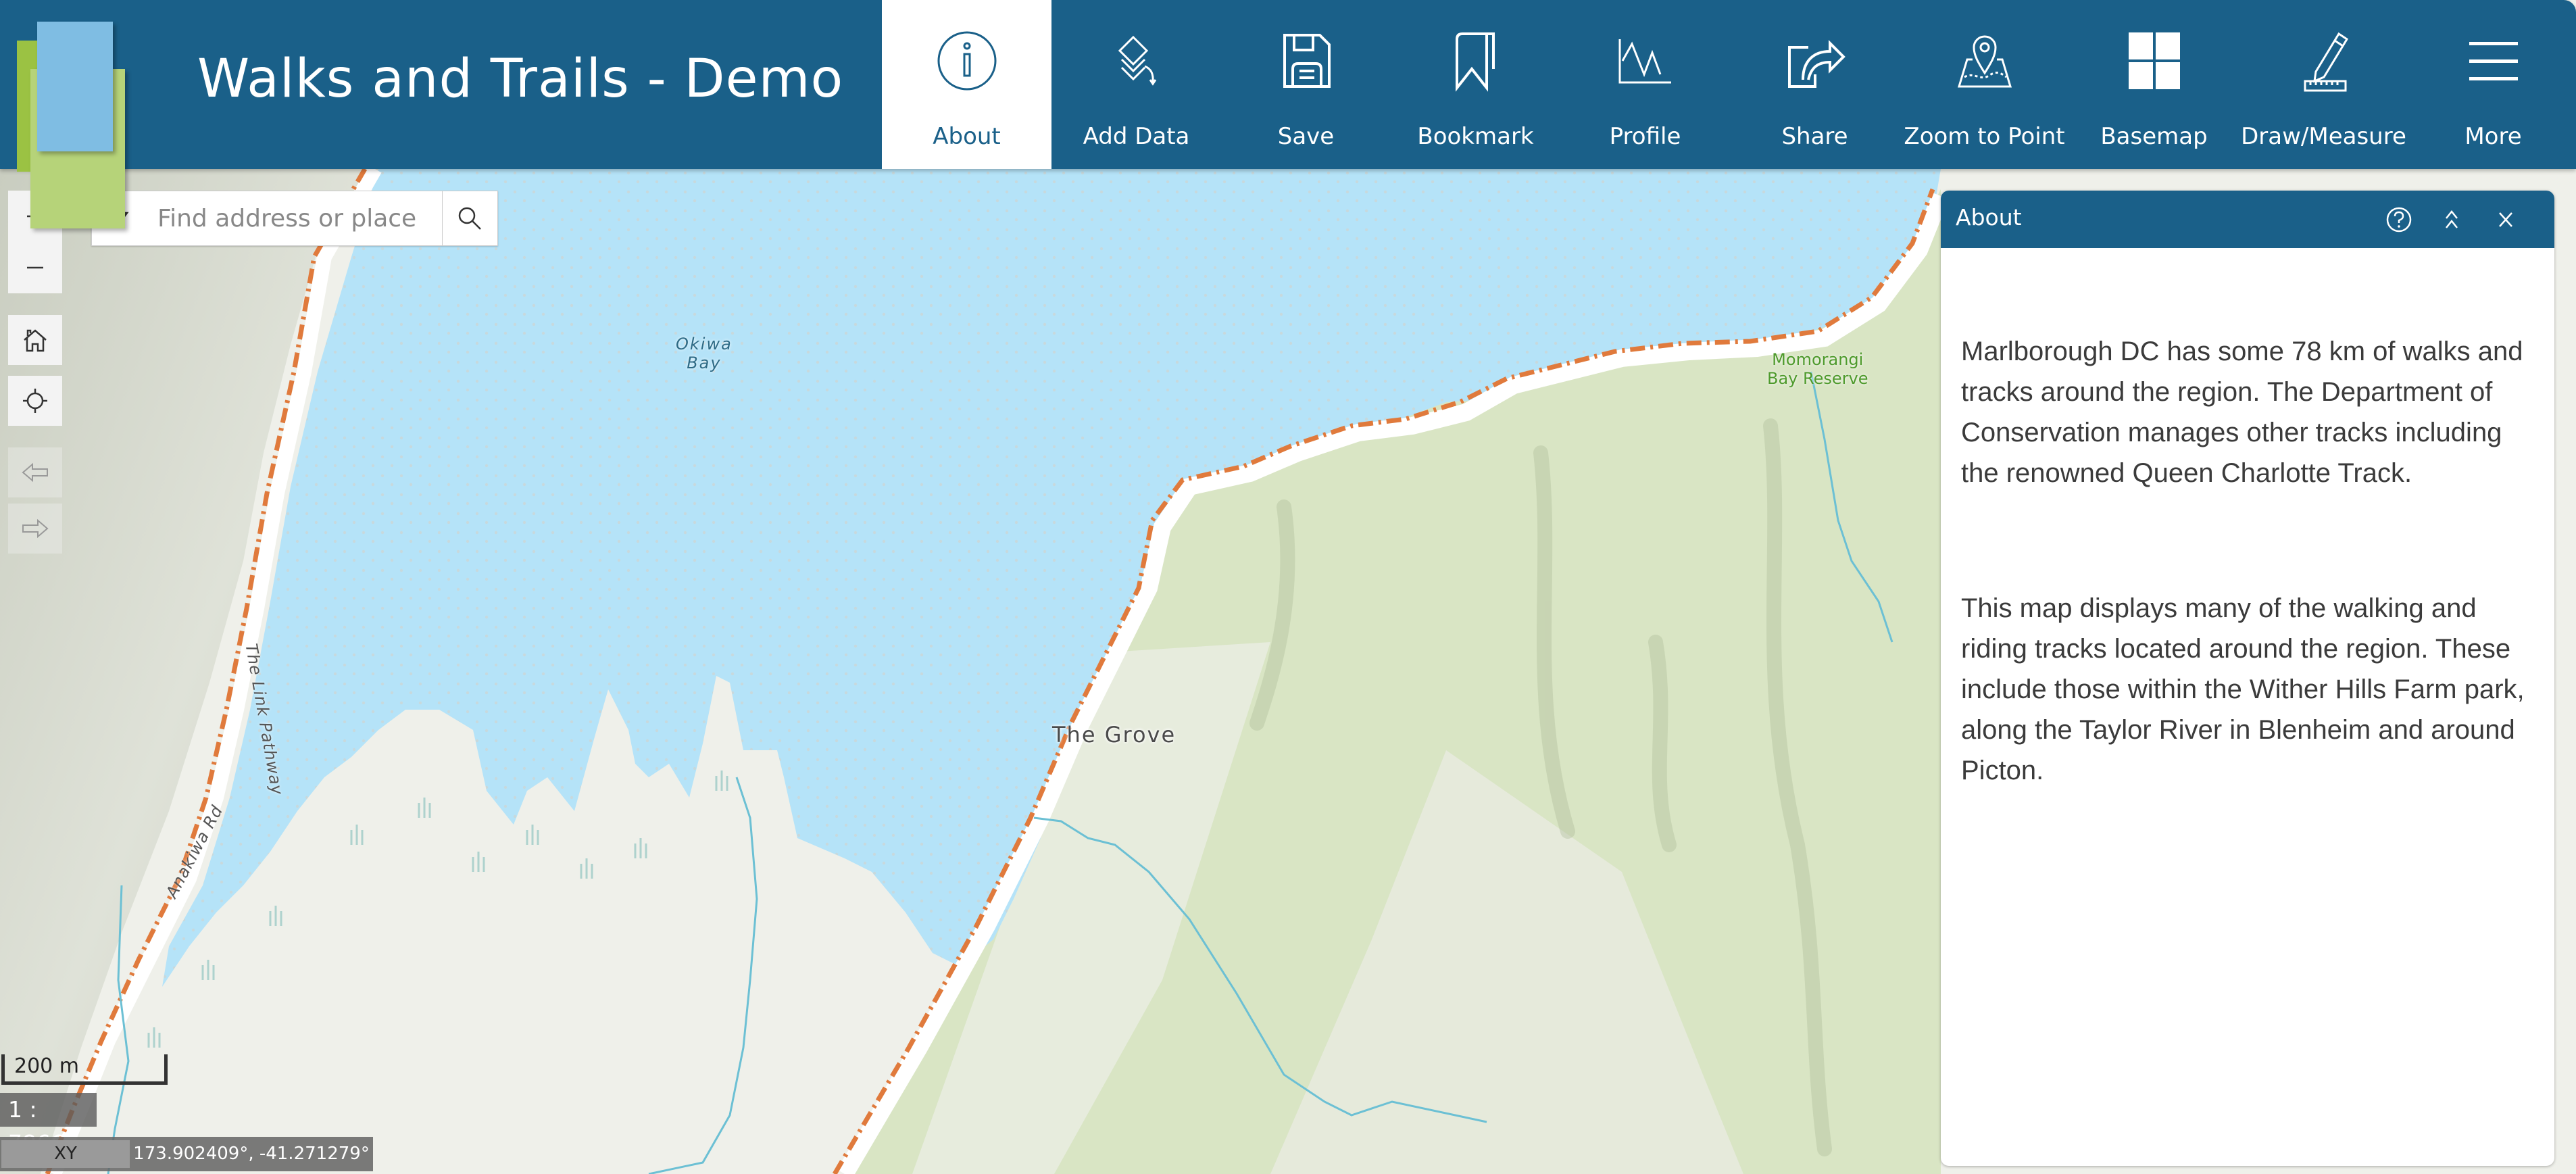 The width and height of the screenshot is (2576, 1174). I want to click on close-button, so click(2506, 219).